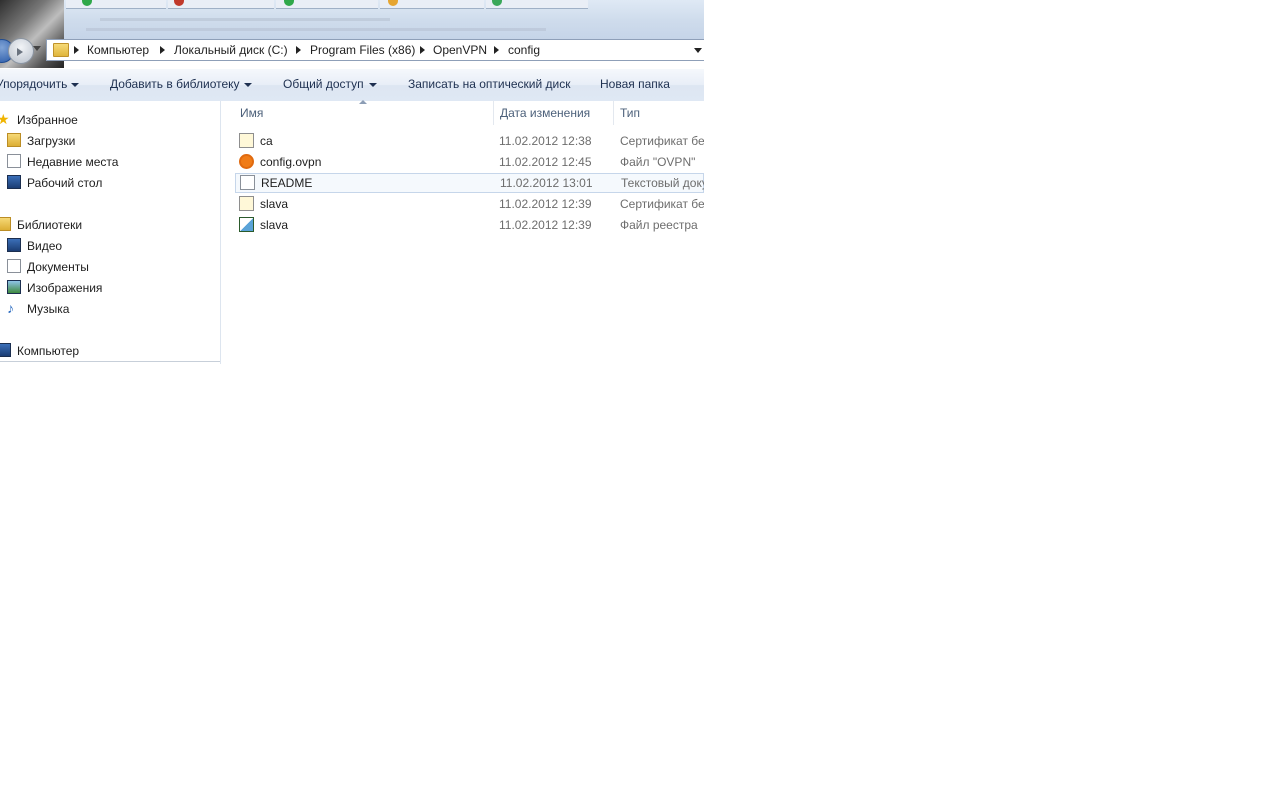 The height and width of the screenshot is (808, 1270). Describe the element at coordinates (246, 161) in the screenshot. I see `openvpn-icon` at that location.